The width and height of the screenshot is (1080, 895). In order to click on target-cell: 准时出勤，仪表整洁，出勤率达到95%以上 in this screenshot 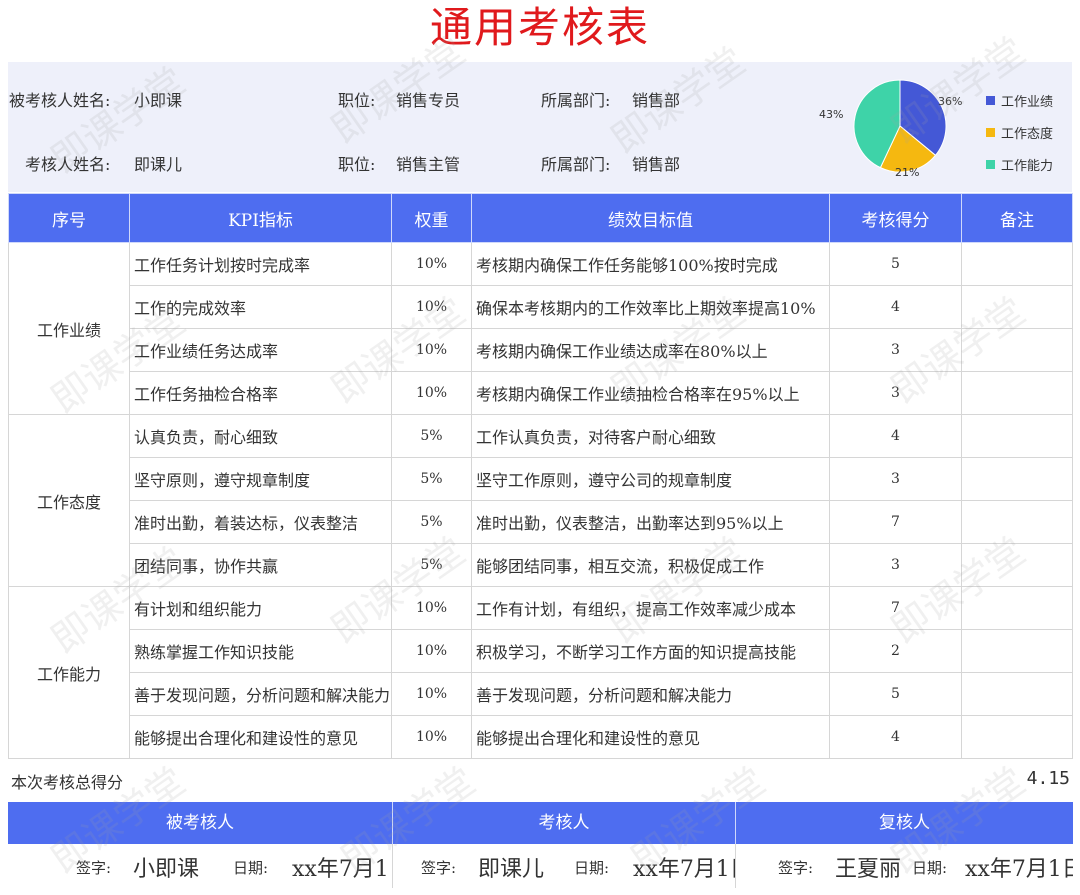, I will do `click(650, 522)`.